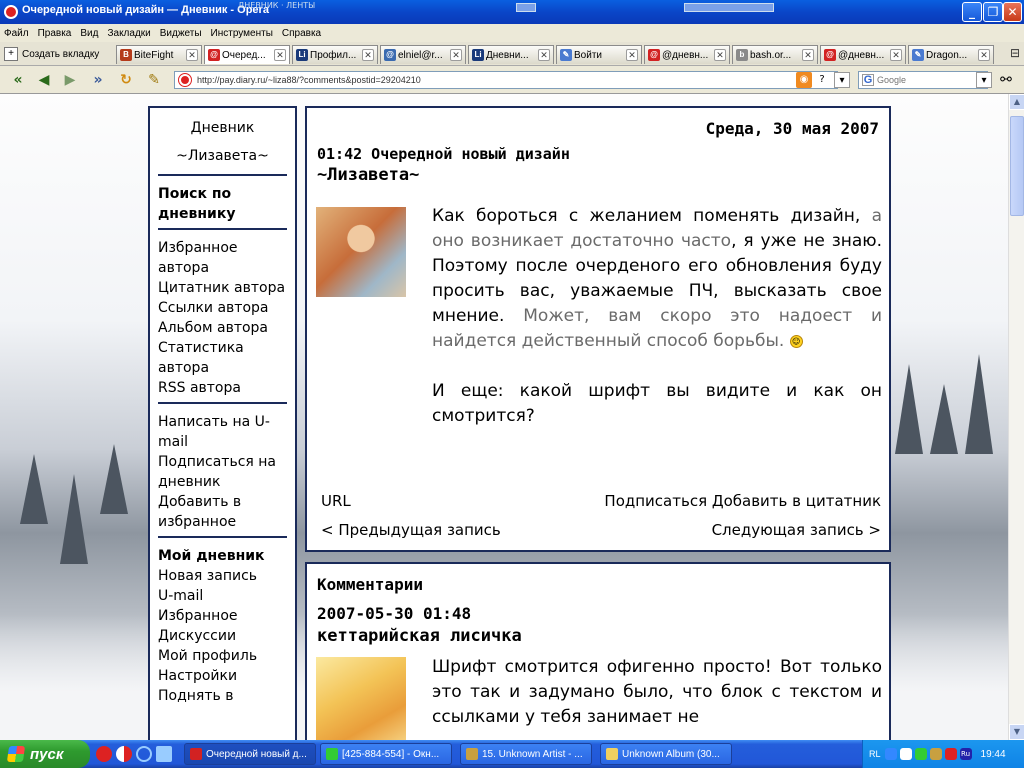 The width and height of the screenshot is (1024, 768). What do you see at coordinates (104, 754) in the screenshot?
I see `opera-quicklaunch-icon` at bounding box center [104, 754].